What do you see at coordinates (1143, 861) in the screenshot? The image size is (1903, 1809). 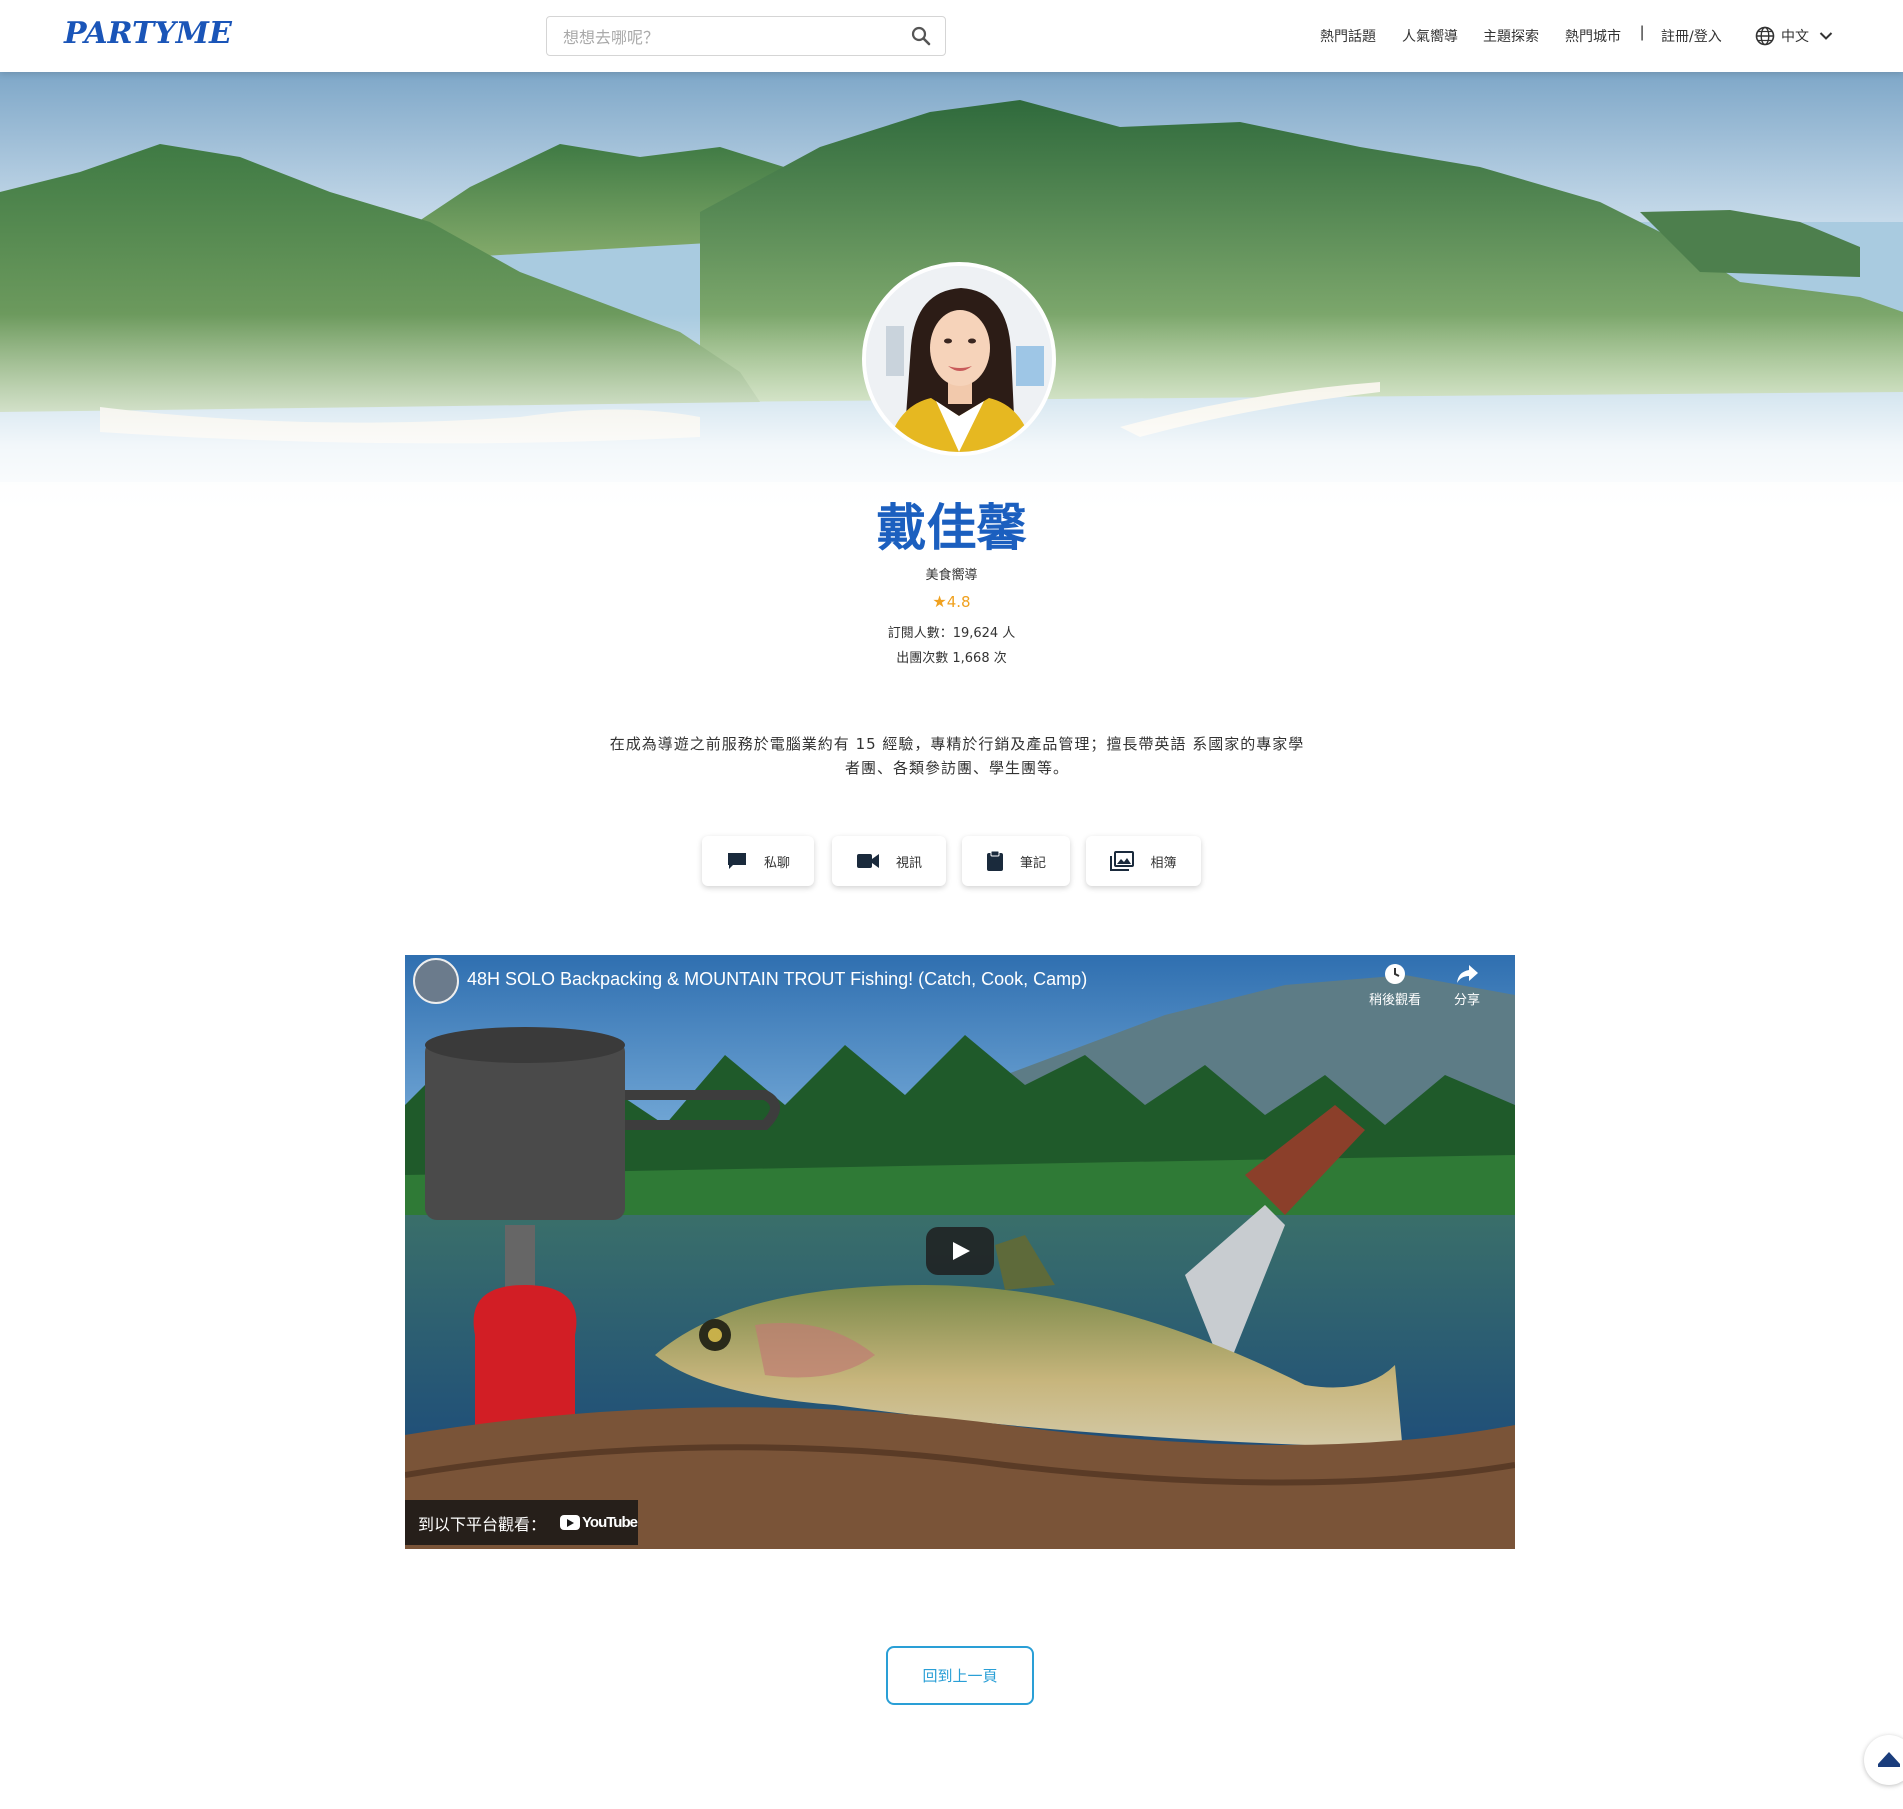 I see `album-button: 相簿` at bounding box center [1143, 861].